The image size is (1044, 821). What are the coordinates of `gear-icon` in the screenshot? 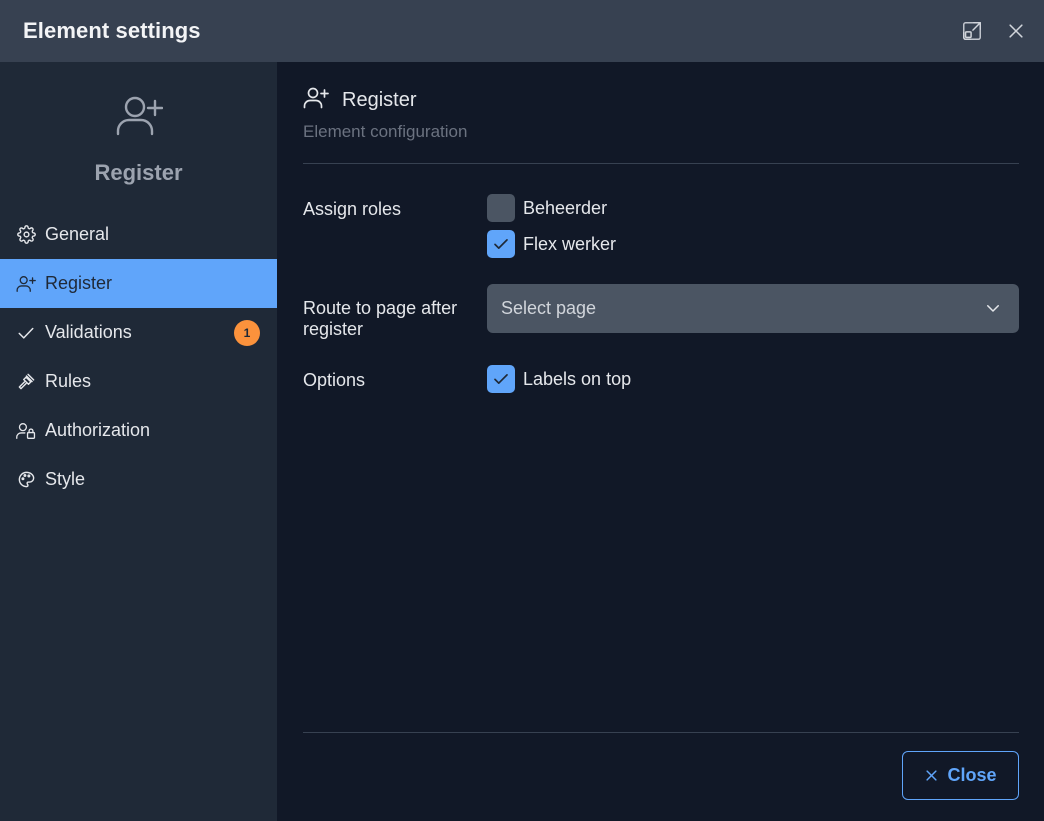 It's located at (26, 235).